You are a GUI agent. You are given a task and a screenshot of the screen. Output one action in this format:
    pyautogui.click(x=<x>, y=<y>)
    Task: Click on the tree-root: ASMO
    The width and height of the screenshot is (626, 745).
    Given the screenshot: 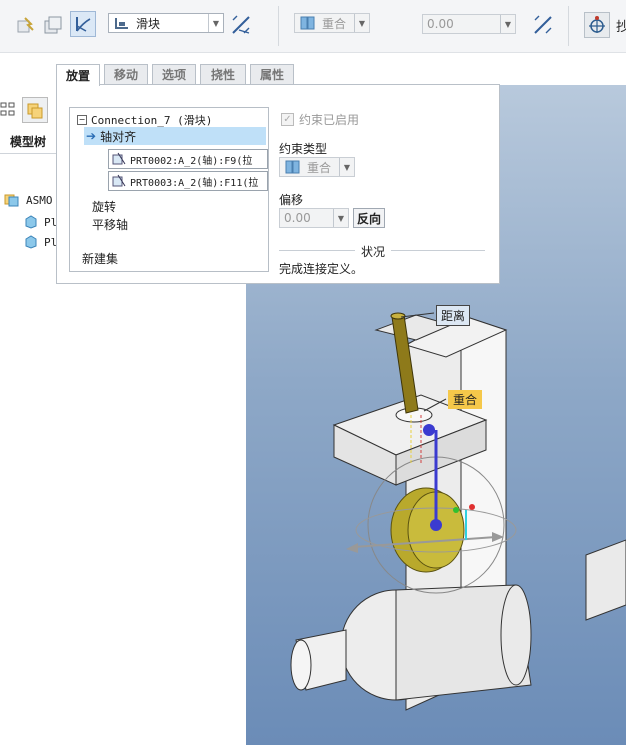 What is the action you would take?
    pyautogui.click(x=28, y=200)
    